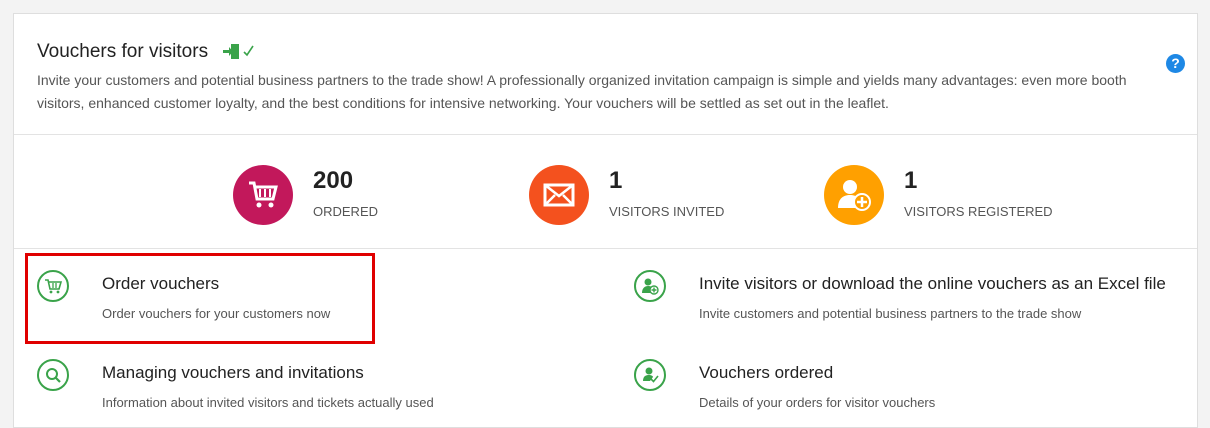  What do you see at coordinates (161, 283) in the screenshot?
I see `action-title: Order vouchers` at bounding box center [161, 283].